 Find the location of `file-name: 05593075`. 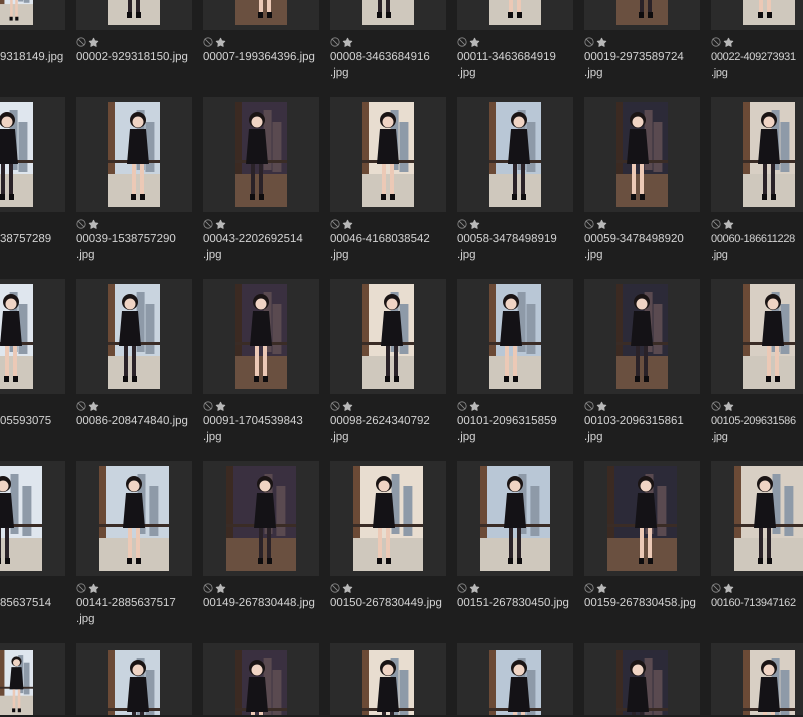

file-name: 05593075 is located at coordinates (26, 421).